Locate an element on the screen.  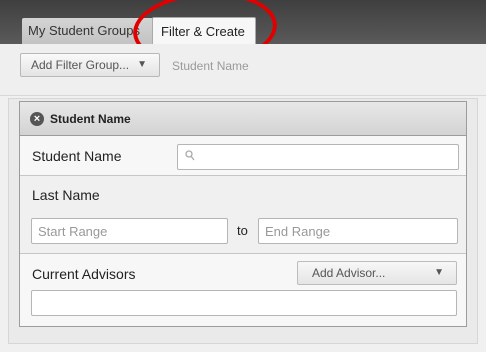
student-name-search is located at coordinates (318, 157).